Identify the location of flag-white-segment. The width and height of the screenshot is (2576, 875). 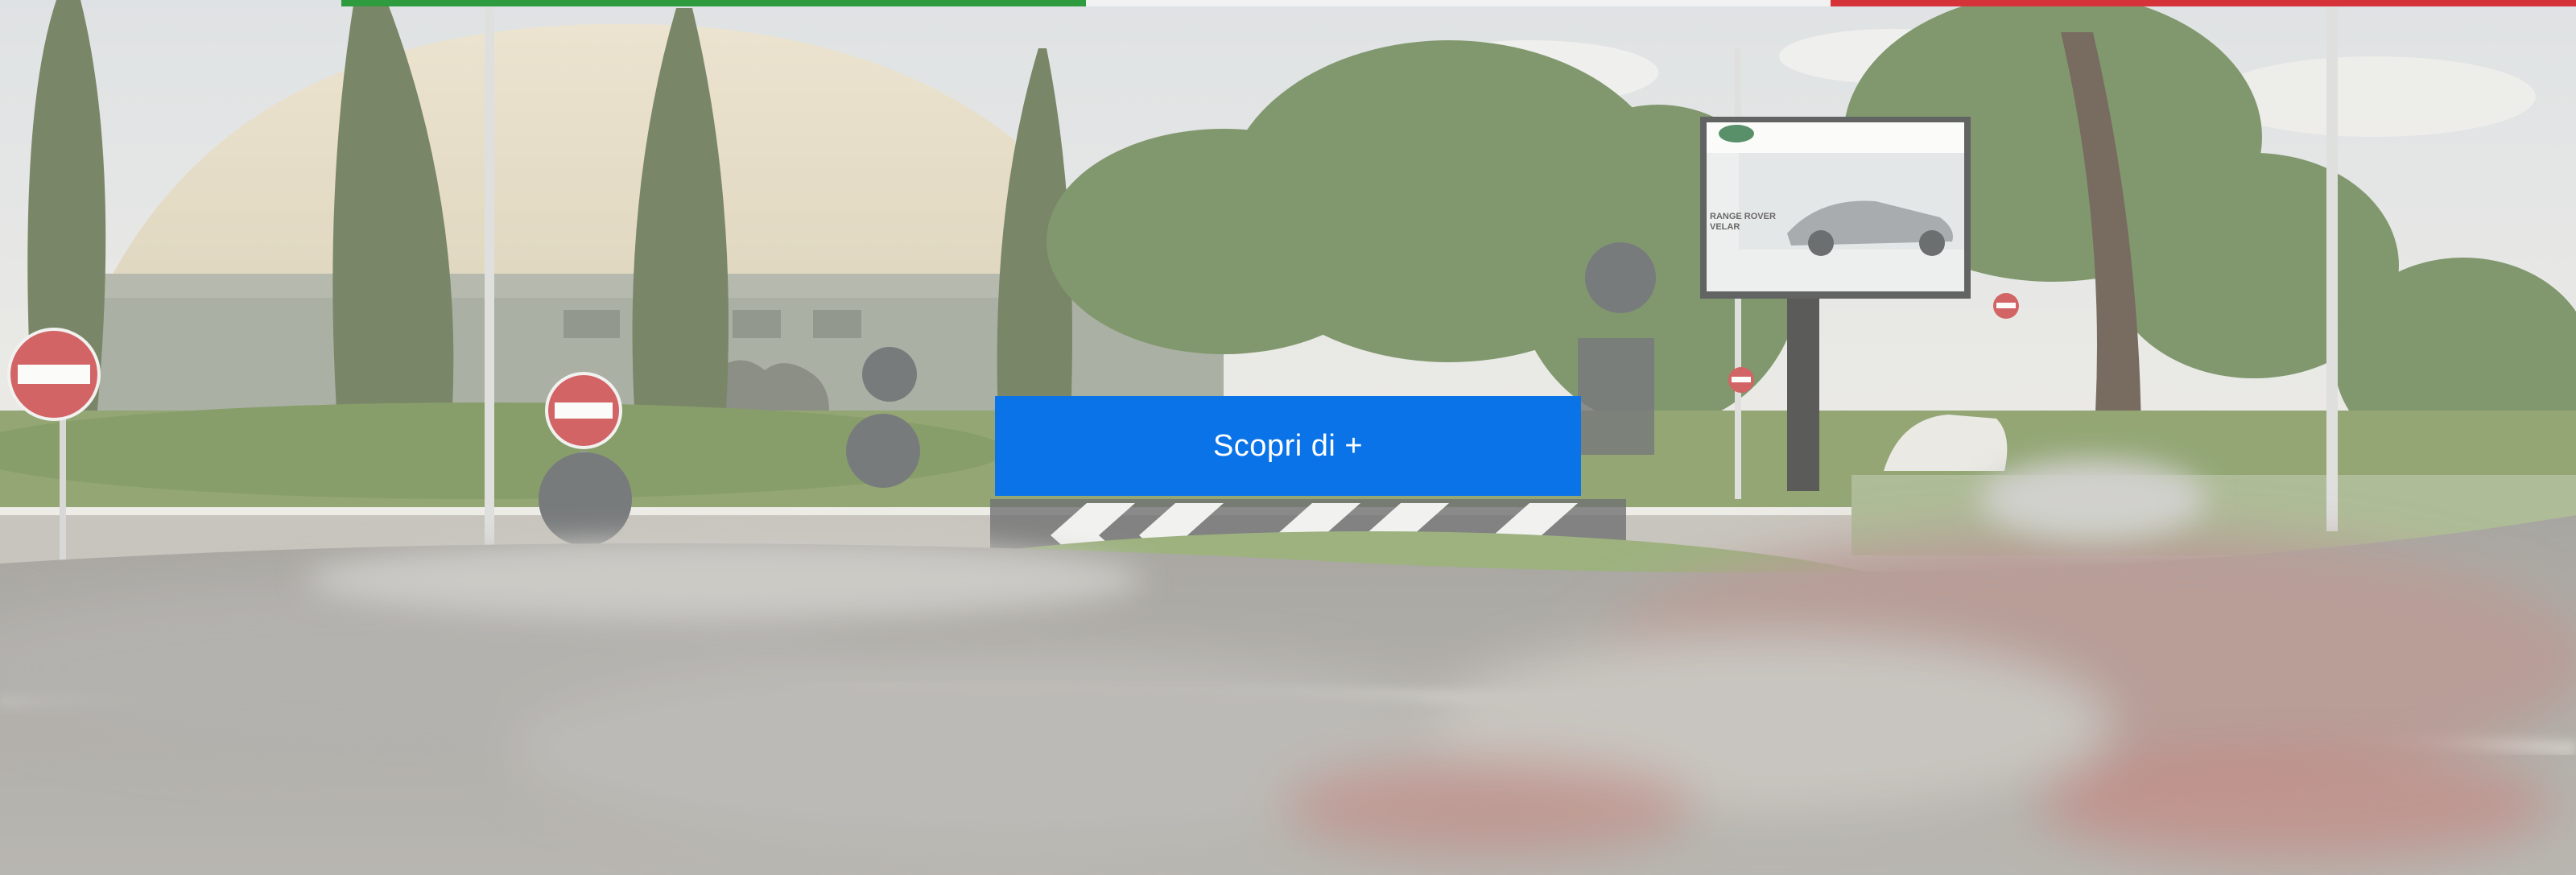
(1458, 3).